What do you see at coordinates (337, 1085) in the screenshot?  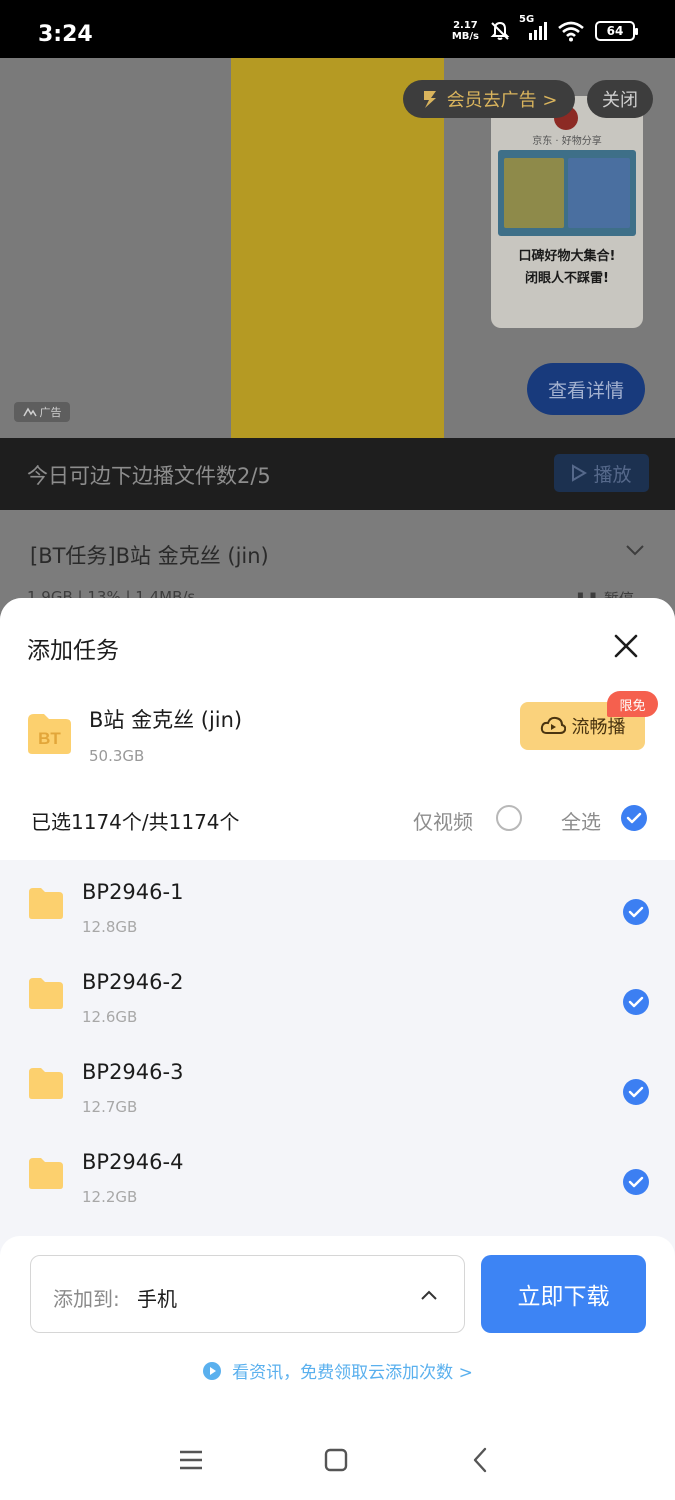 I see `file-row: BP2946-3 12.7GB` at bounding box center [337, 1085].